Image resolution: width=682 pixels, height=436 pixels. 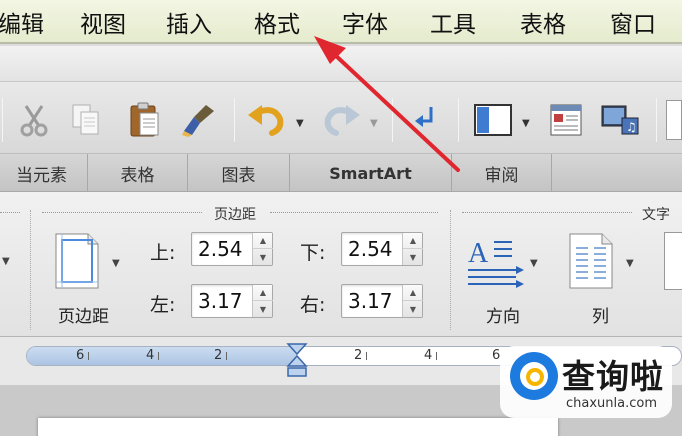 I want to click on gallery-icon, so click(x=566, y=120).